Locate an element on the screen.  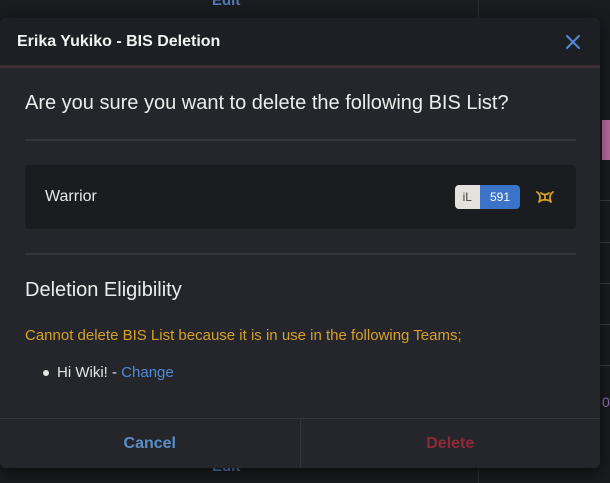
bis-meta: iL 591 is located at coordinates (505, 197).